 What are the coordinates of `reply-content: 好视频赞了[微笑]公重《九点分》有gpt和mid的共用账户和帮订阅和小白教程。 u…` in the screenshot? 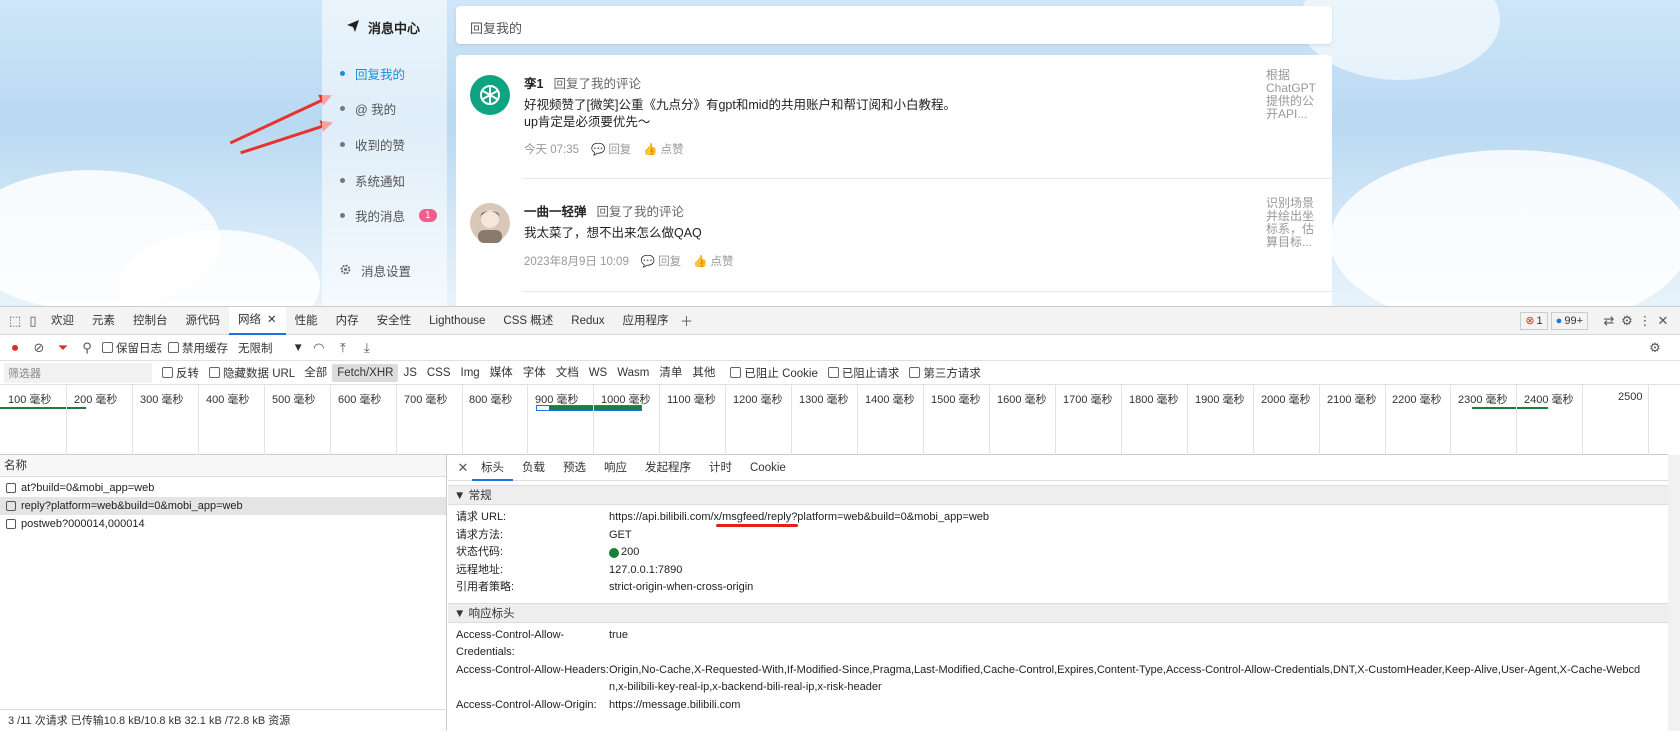 It's located at (740, 113).